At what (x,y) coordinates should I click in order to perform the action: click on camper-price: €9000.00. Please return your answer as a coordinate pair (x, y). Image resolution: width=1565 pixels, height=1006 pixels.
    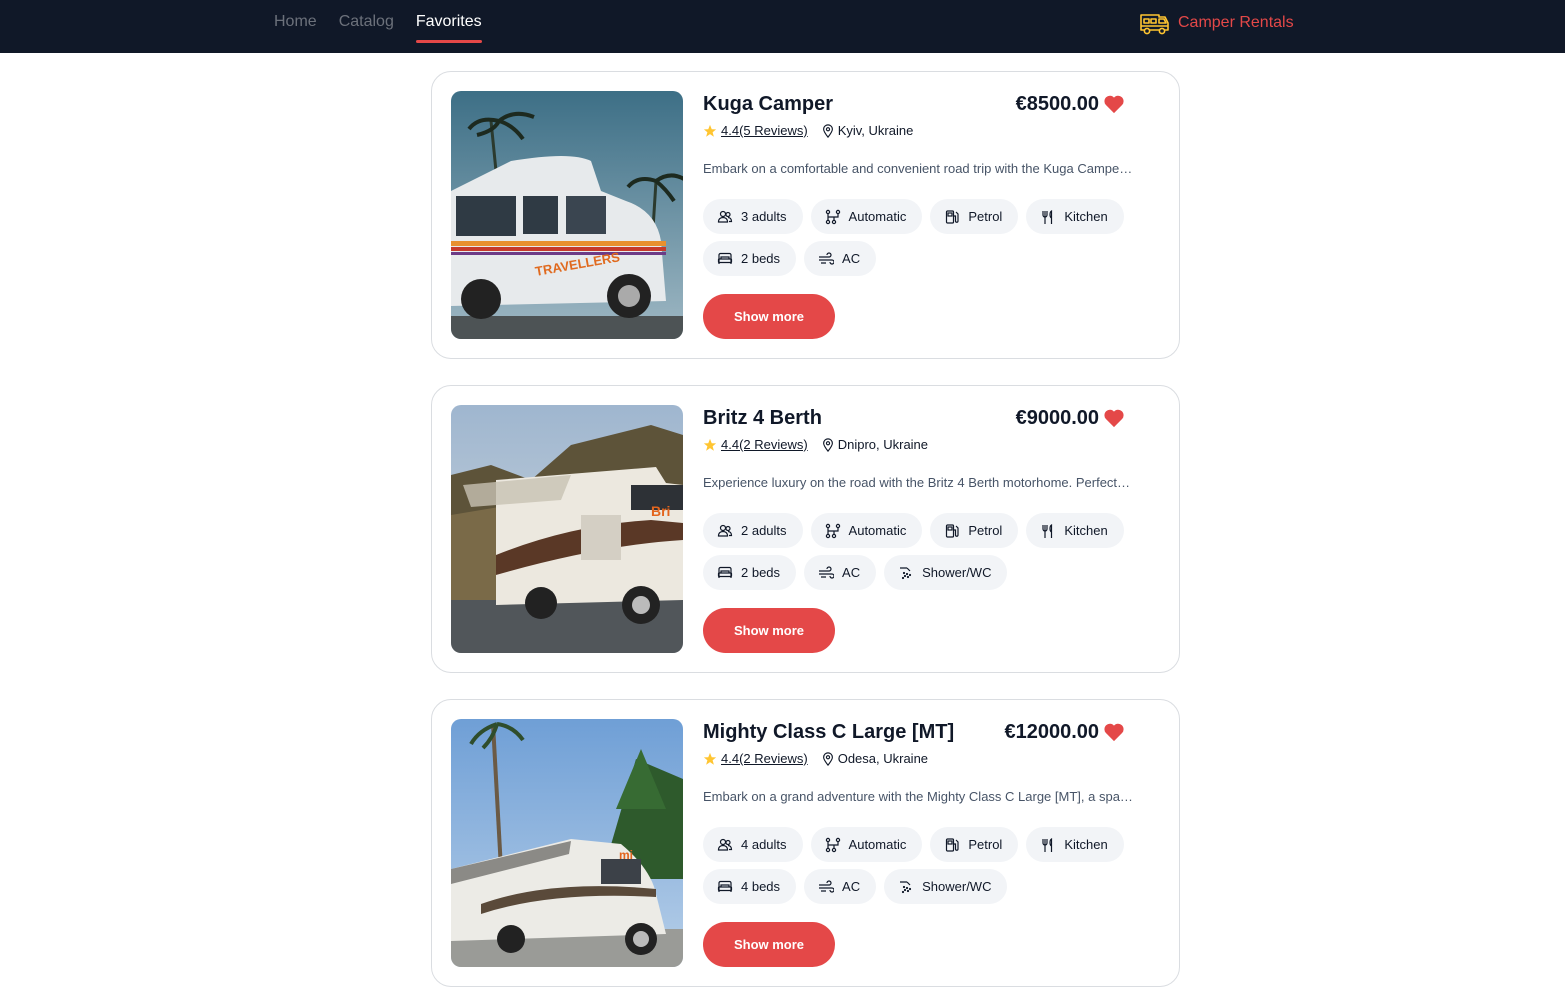
    Looking at the image, I should click on (1057, 418).